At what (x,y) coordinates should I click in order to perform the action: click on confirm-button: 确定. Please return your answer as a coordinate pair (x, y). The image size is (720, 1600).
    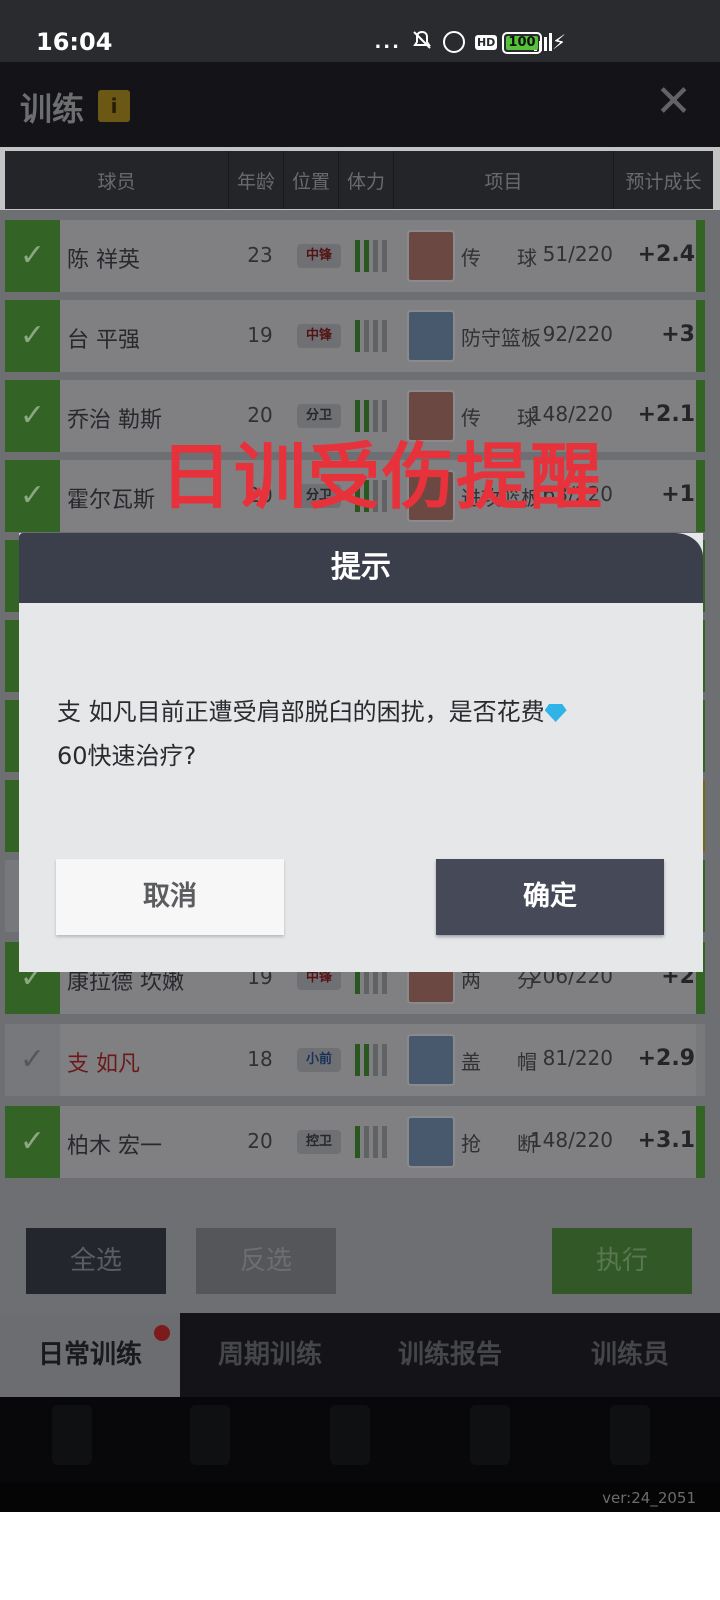
    Looking at the image, I should click on (550, 897).